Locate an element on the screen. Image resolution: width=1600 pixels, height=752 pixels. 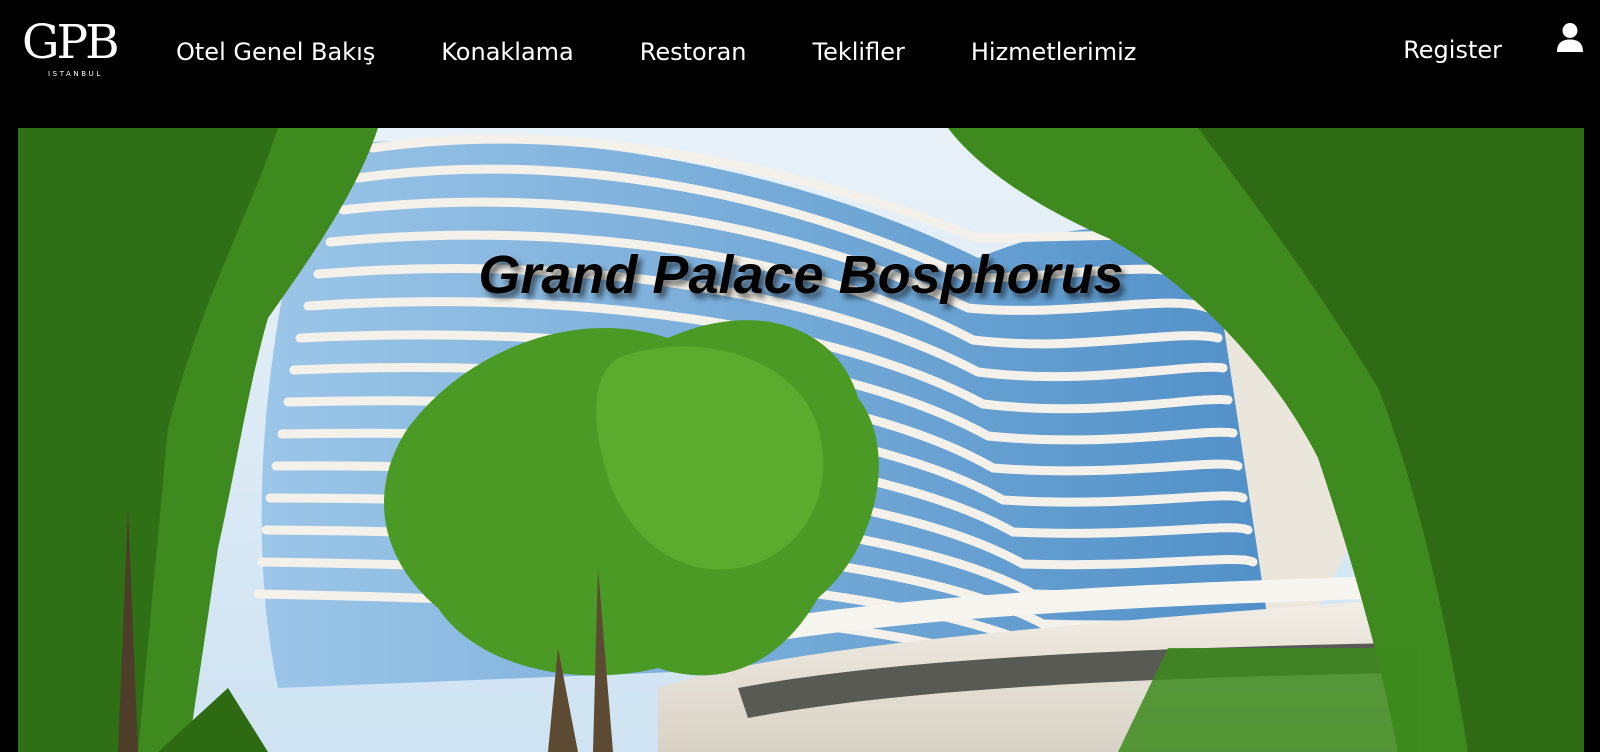
register-link: Register is located at coordinates (1452, 50).